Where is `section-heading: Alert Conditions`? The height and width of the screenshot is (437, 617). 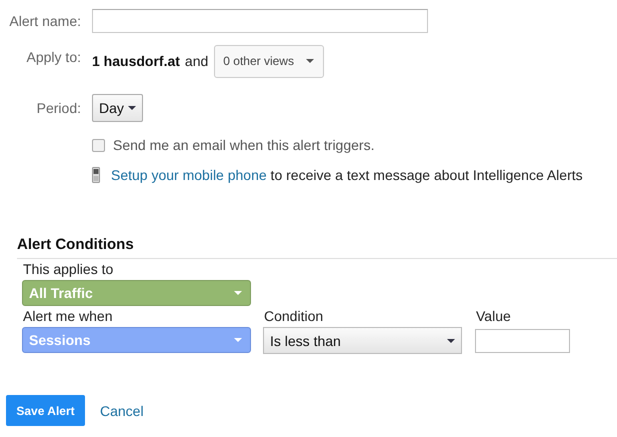
section-heading: Alert Conditions is located at coordinates (317, 247).